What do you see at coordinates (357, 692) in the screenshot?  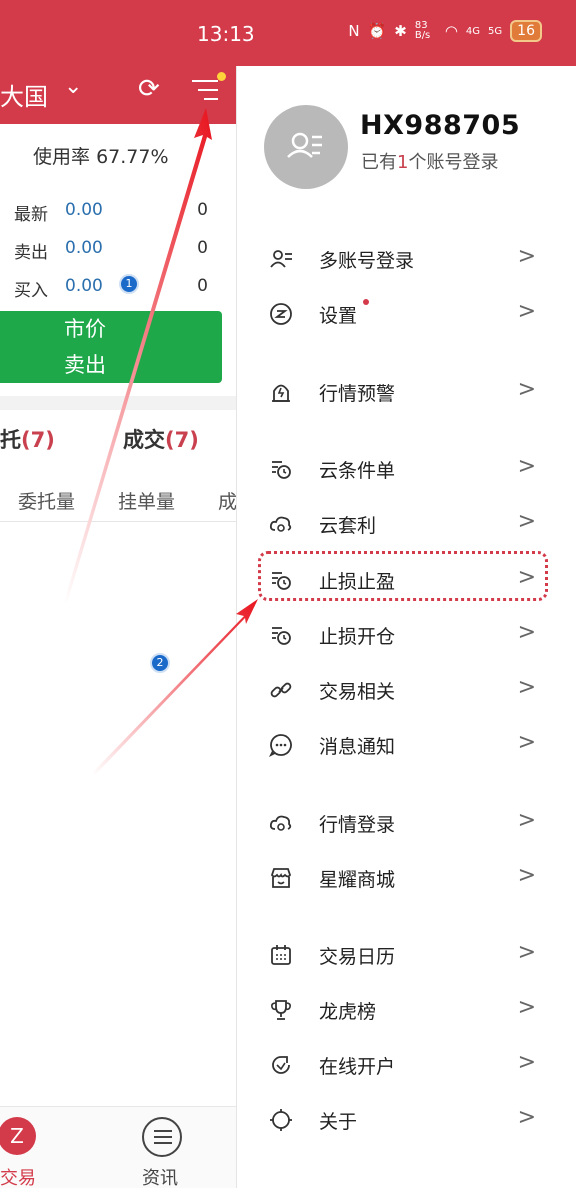 I see `menu-item-label: 交易相关` at bounding box center [357, 692].